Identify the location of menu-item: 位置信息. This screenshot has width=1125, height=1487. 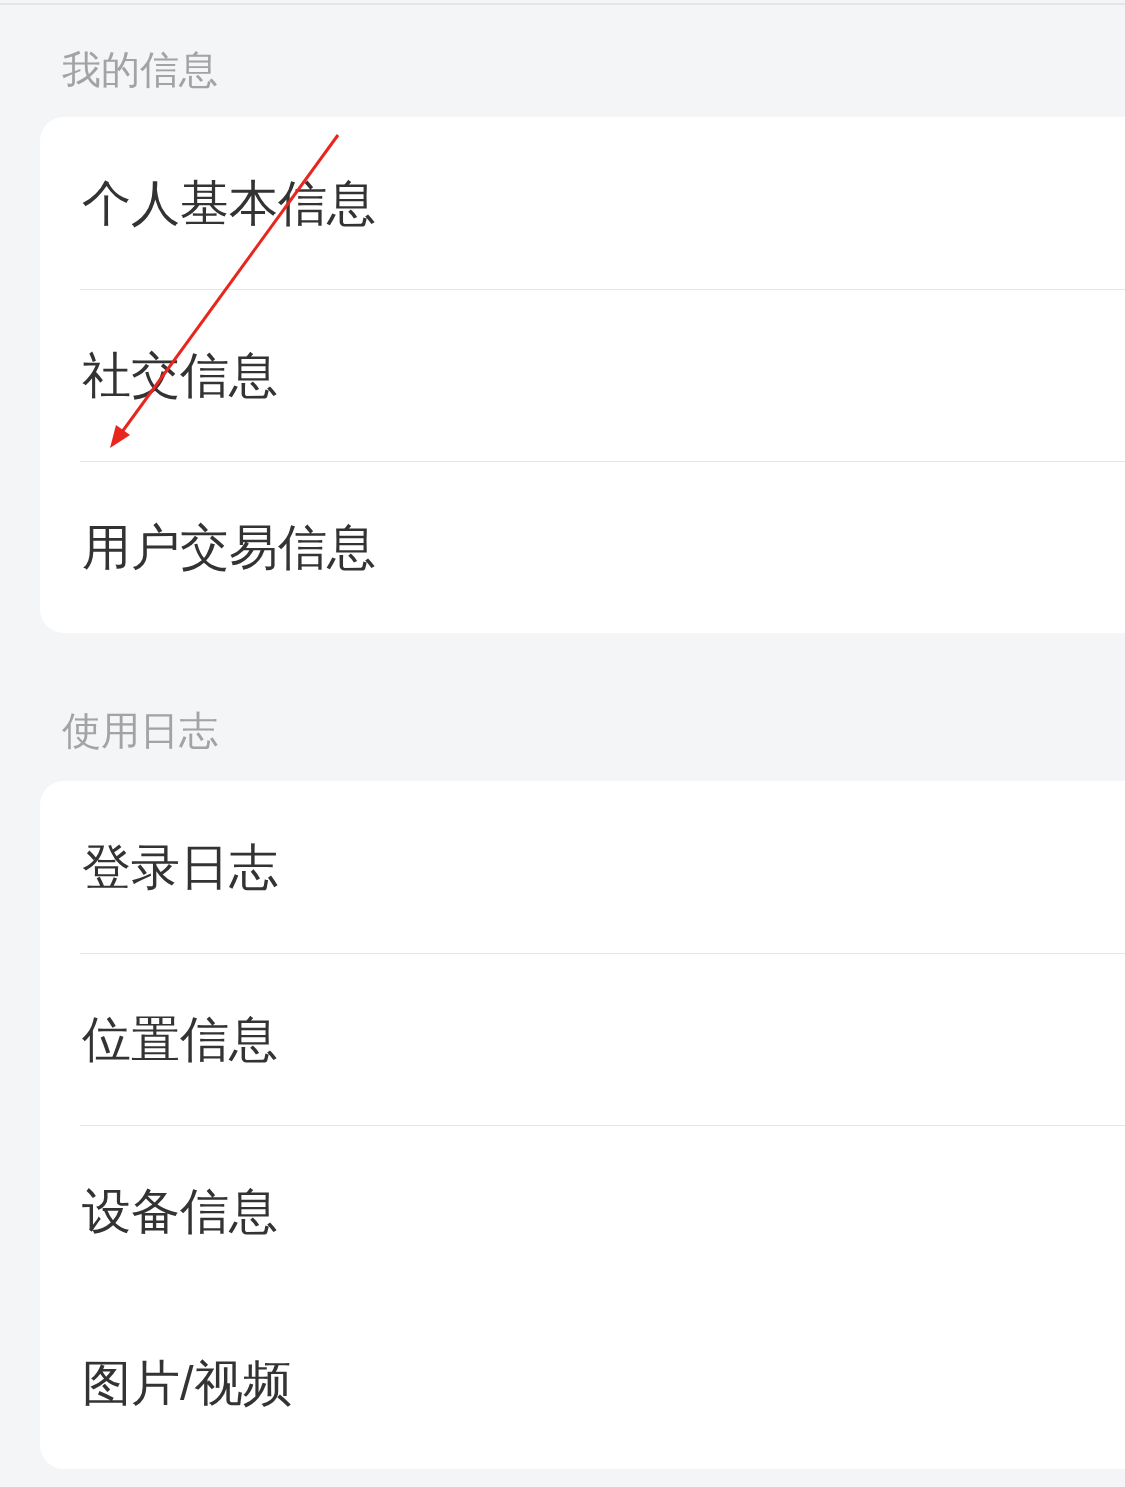
(180, 1039).